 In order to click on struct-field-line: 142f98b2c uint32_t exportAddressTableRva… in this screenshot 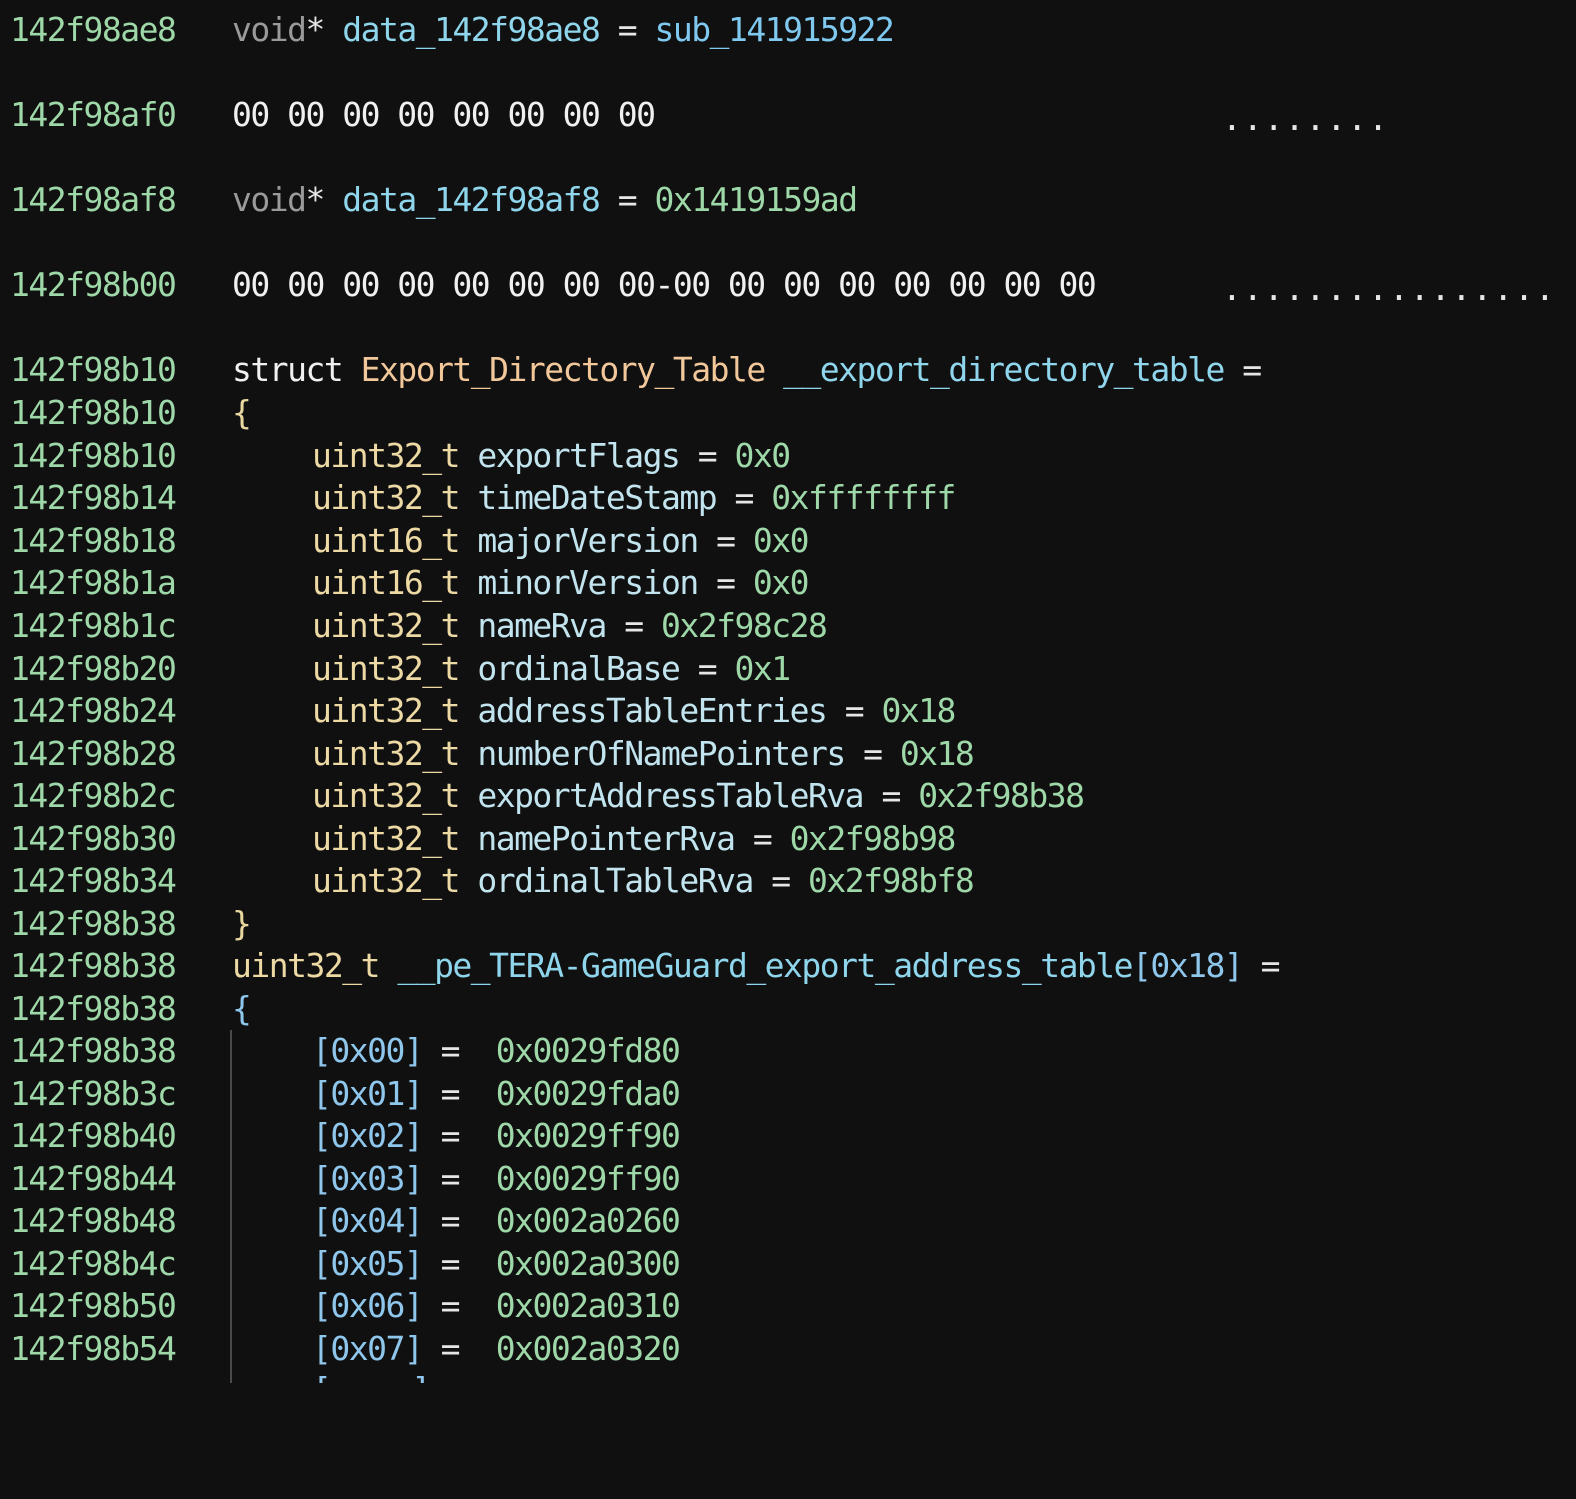, I will do `click(788, 796)`.